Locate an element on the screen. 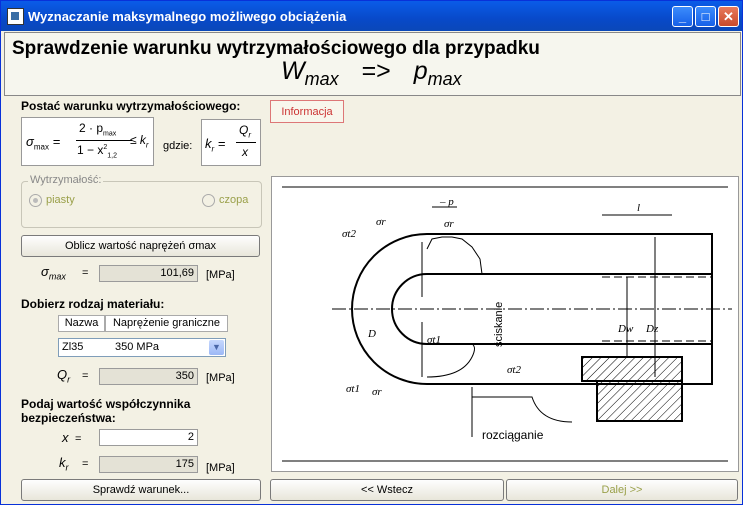 The image size is (743, 505). diagram-sigma-r-top: σr is located at coordinates (381, 222).